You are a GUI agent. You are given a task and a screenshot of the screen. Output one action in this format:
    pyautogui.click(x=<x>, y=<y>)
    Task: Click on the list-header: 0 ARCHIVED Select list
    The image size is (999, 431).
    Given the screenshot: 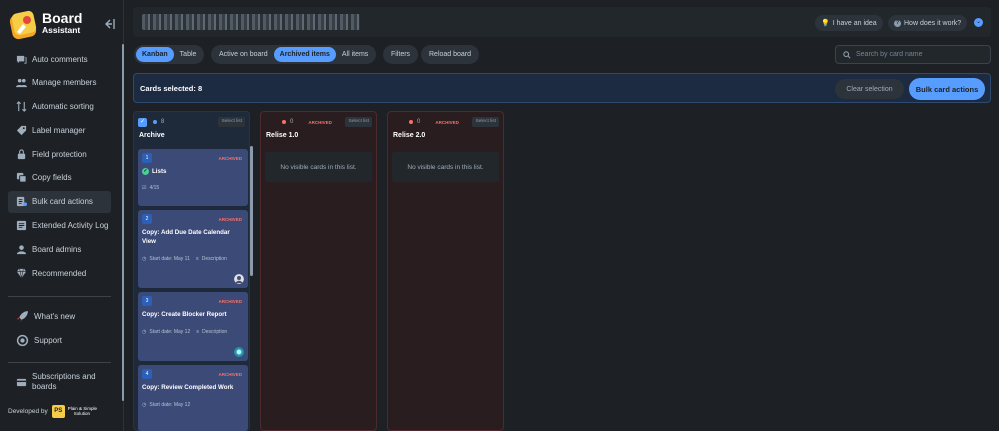 What is the action you would take?
    pyautogui.click(x=445, y=122)
    